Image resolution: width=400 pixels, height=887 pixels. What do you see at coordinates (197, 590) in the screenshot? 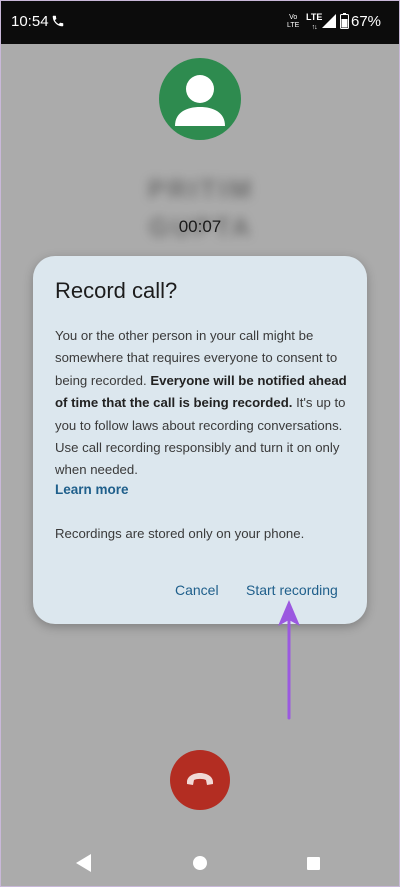
I see `cancel-button: Cancel` at bounding box center [197, 590].